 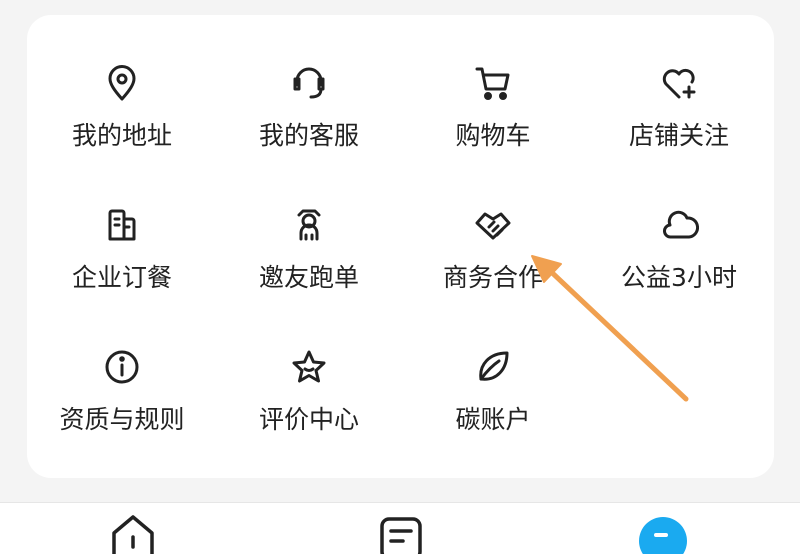 I want to click on service-label: 碳账户, so click(x=493, y=419).